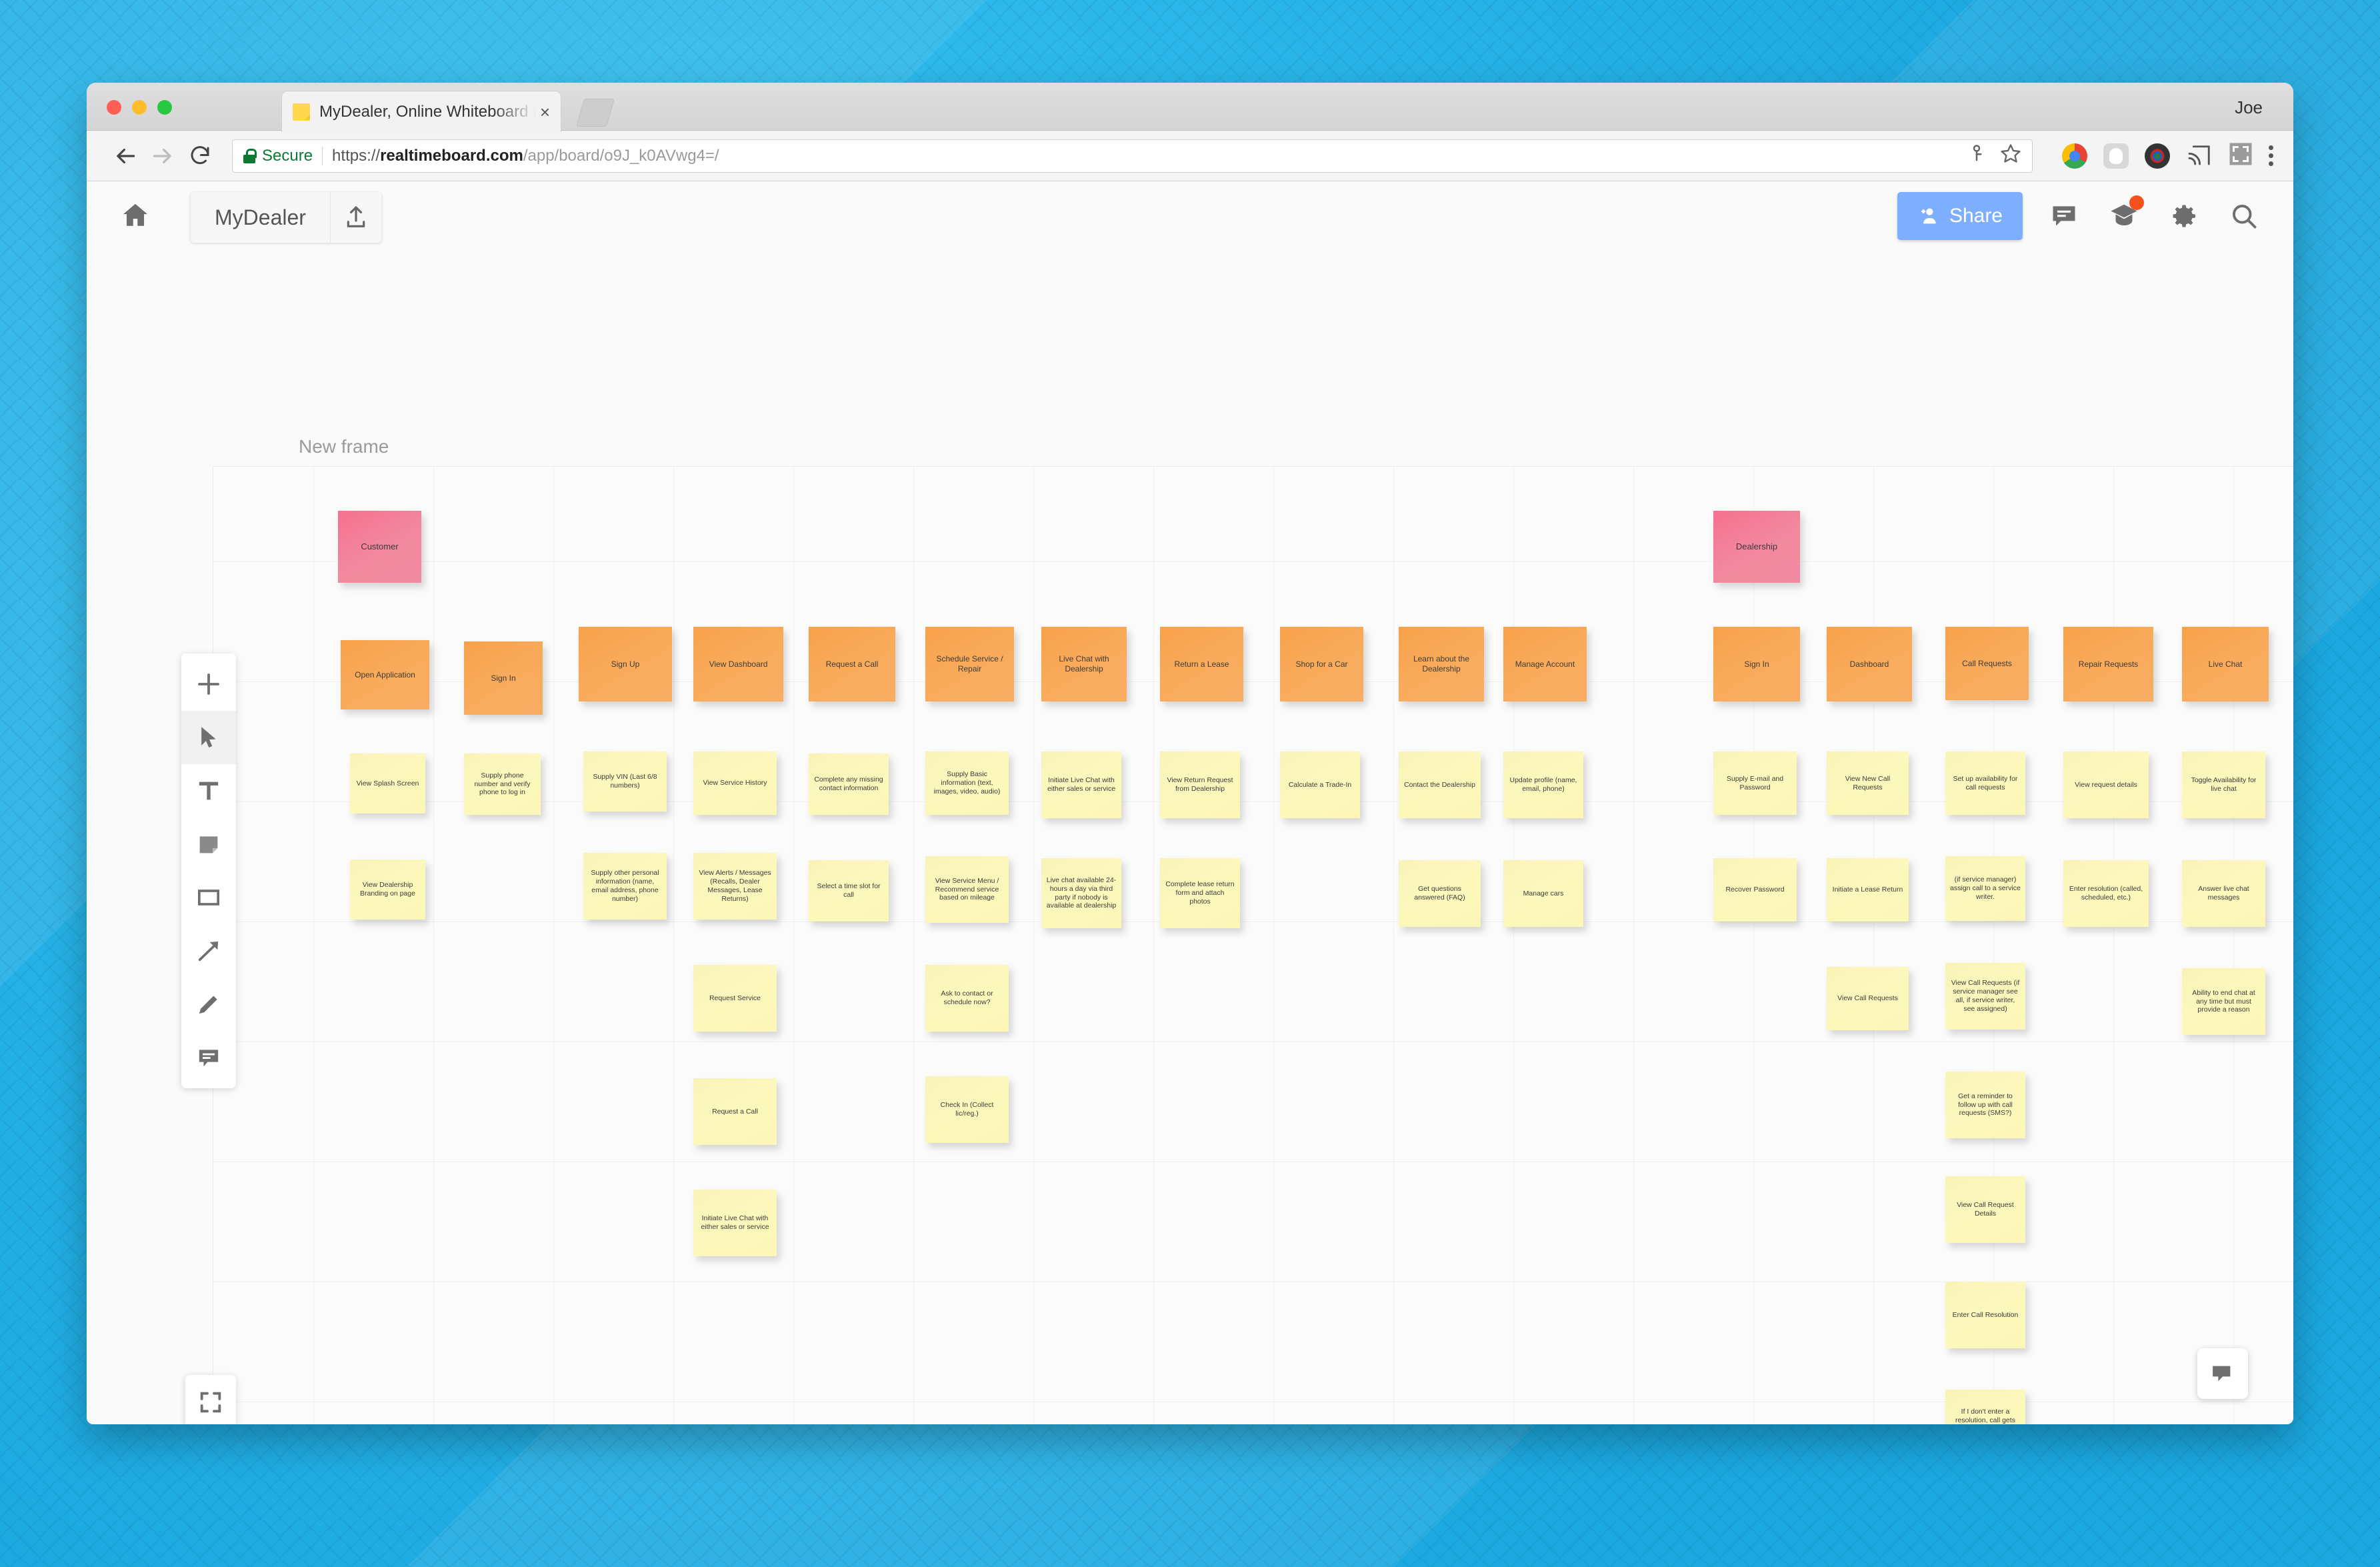  Describe the element at coordinates (1440, 893) in the screenshot. I see `task-note: Get questions answered (FAQ)` at that location.